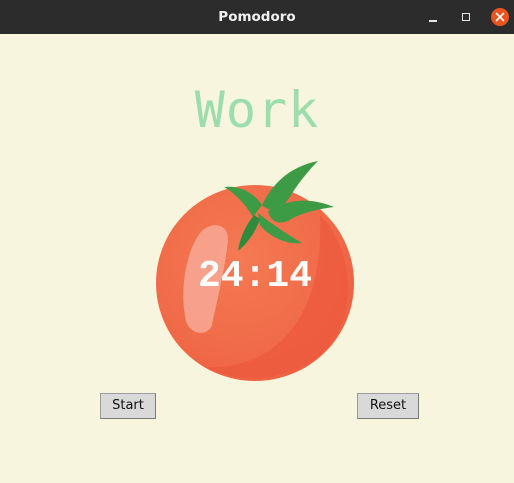  Describe the element at coordinates (257, 110) in the screenshot. I see `mode-label: Work` at that location.